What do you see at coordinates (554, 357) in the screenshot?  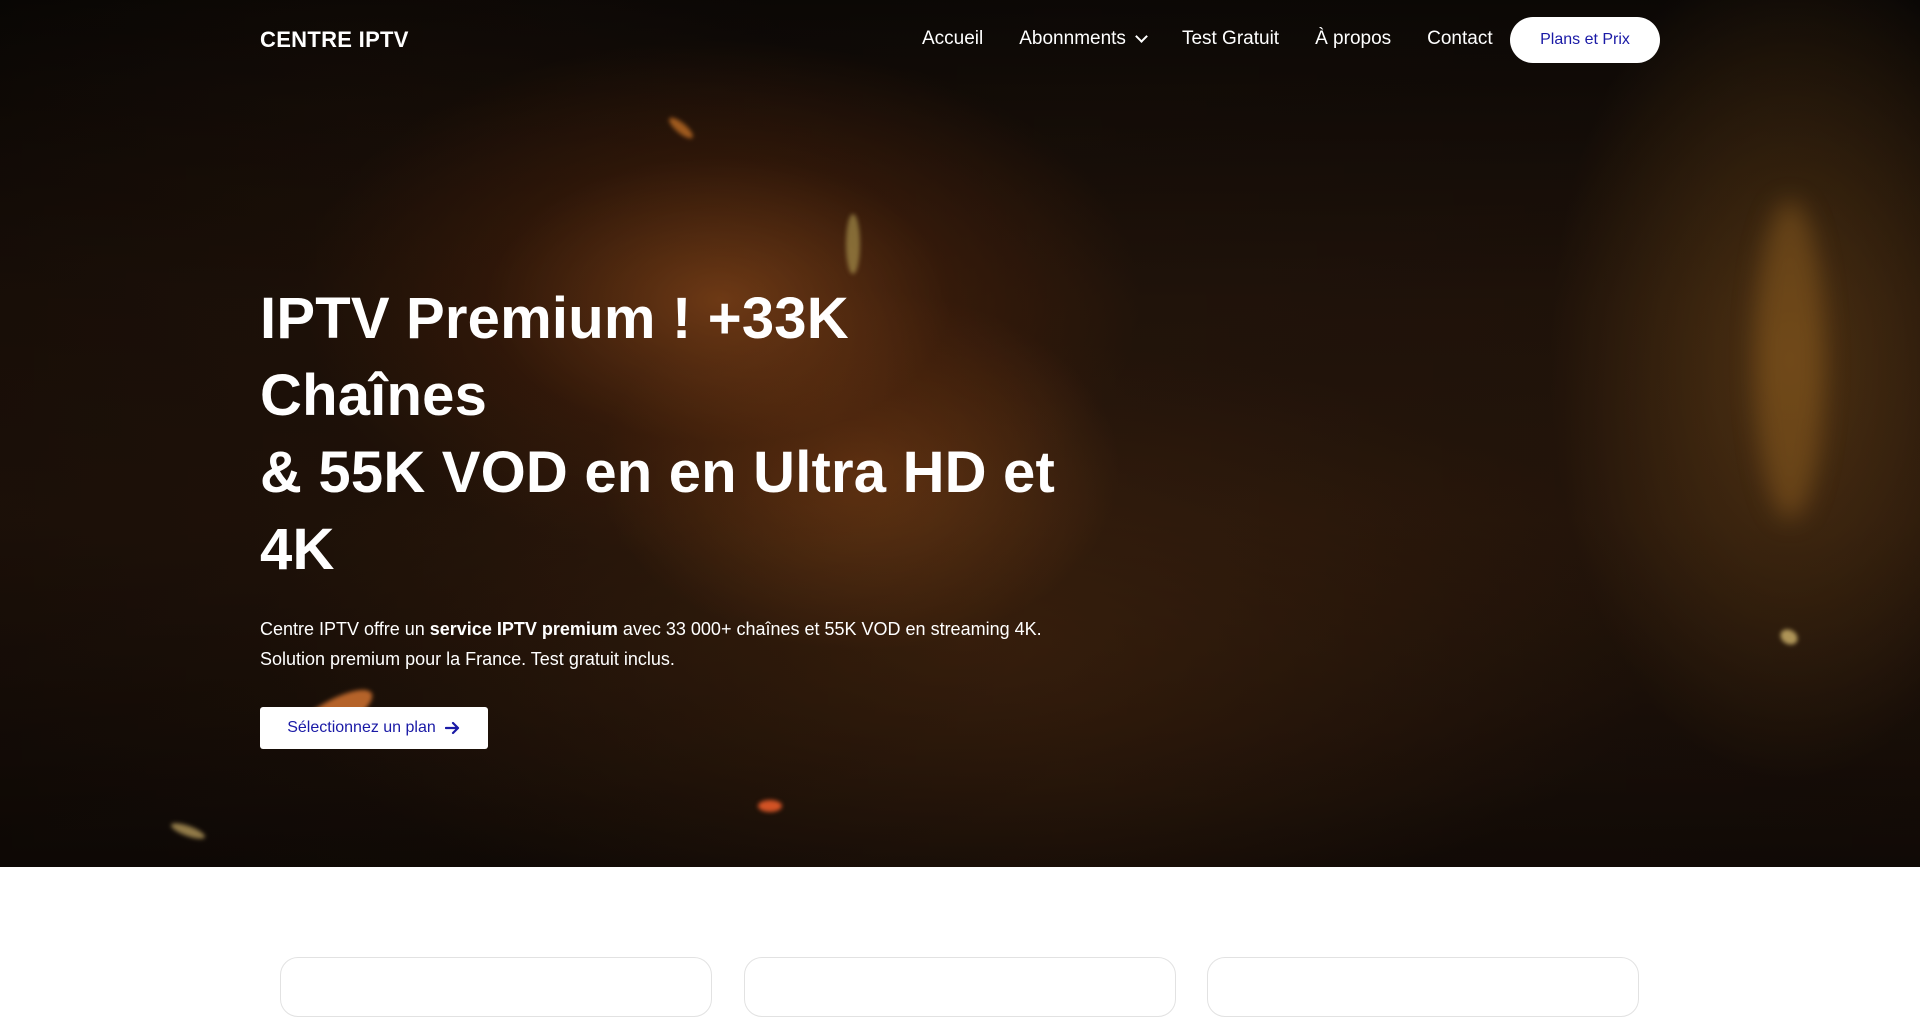 I see `hero-title-line-1: IPTV Premium ! +33K Chaînes` at bounding box center [554, 357].